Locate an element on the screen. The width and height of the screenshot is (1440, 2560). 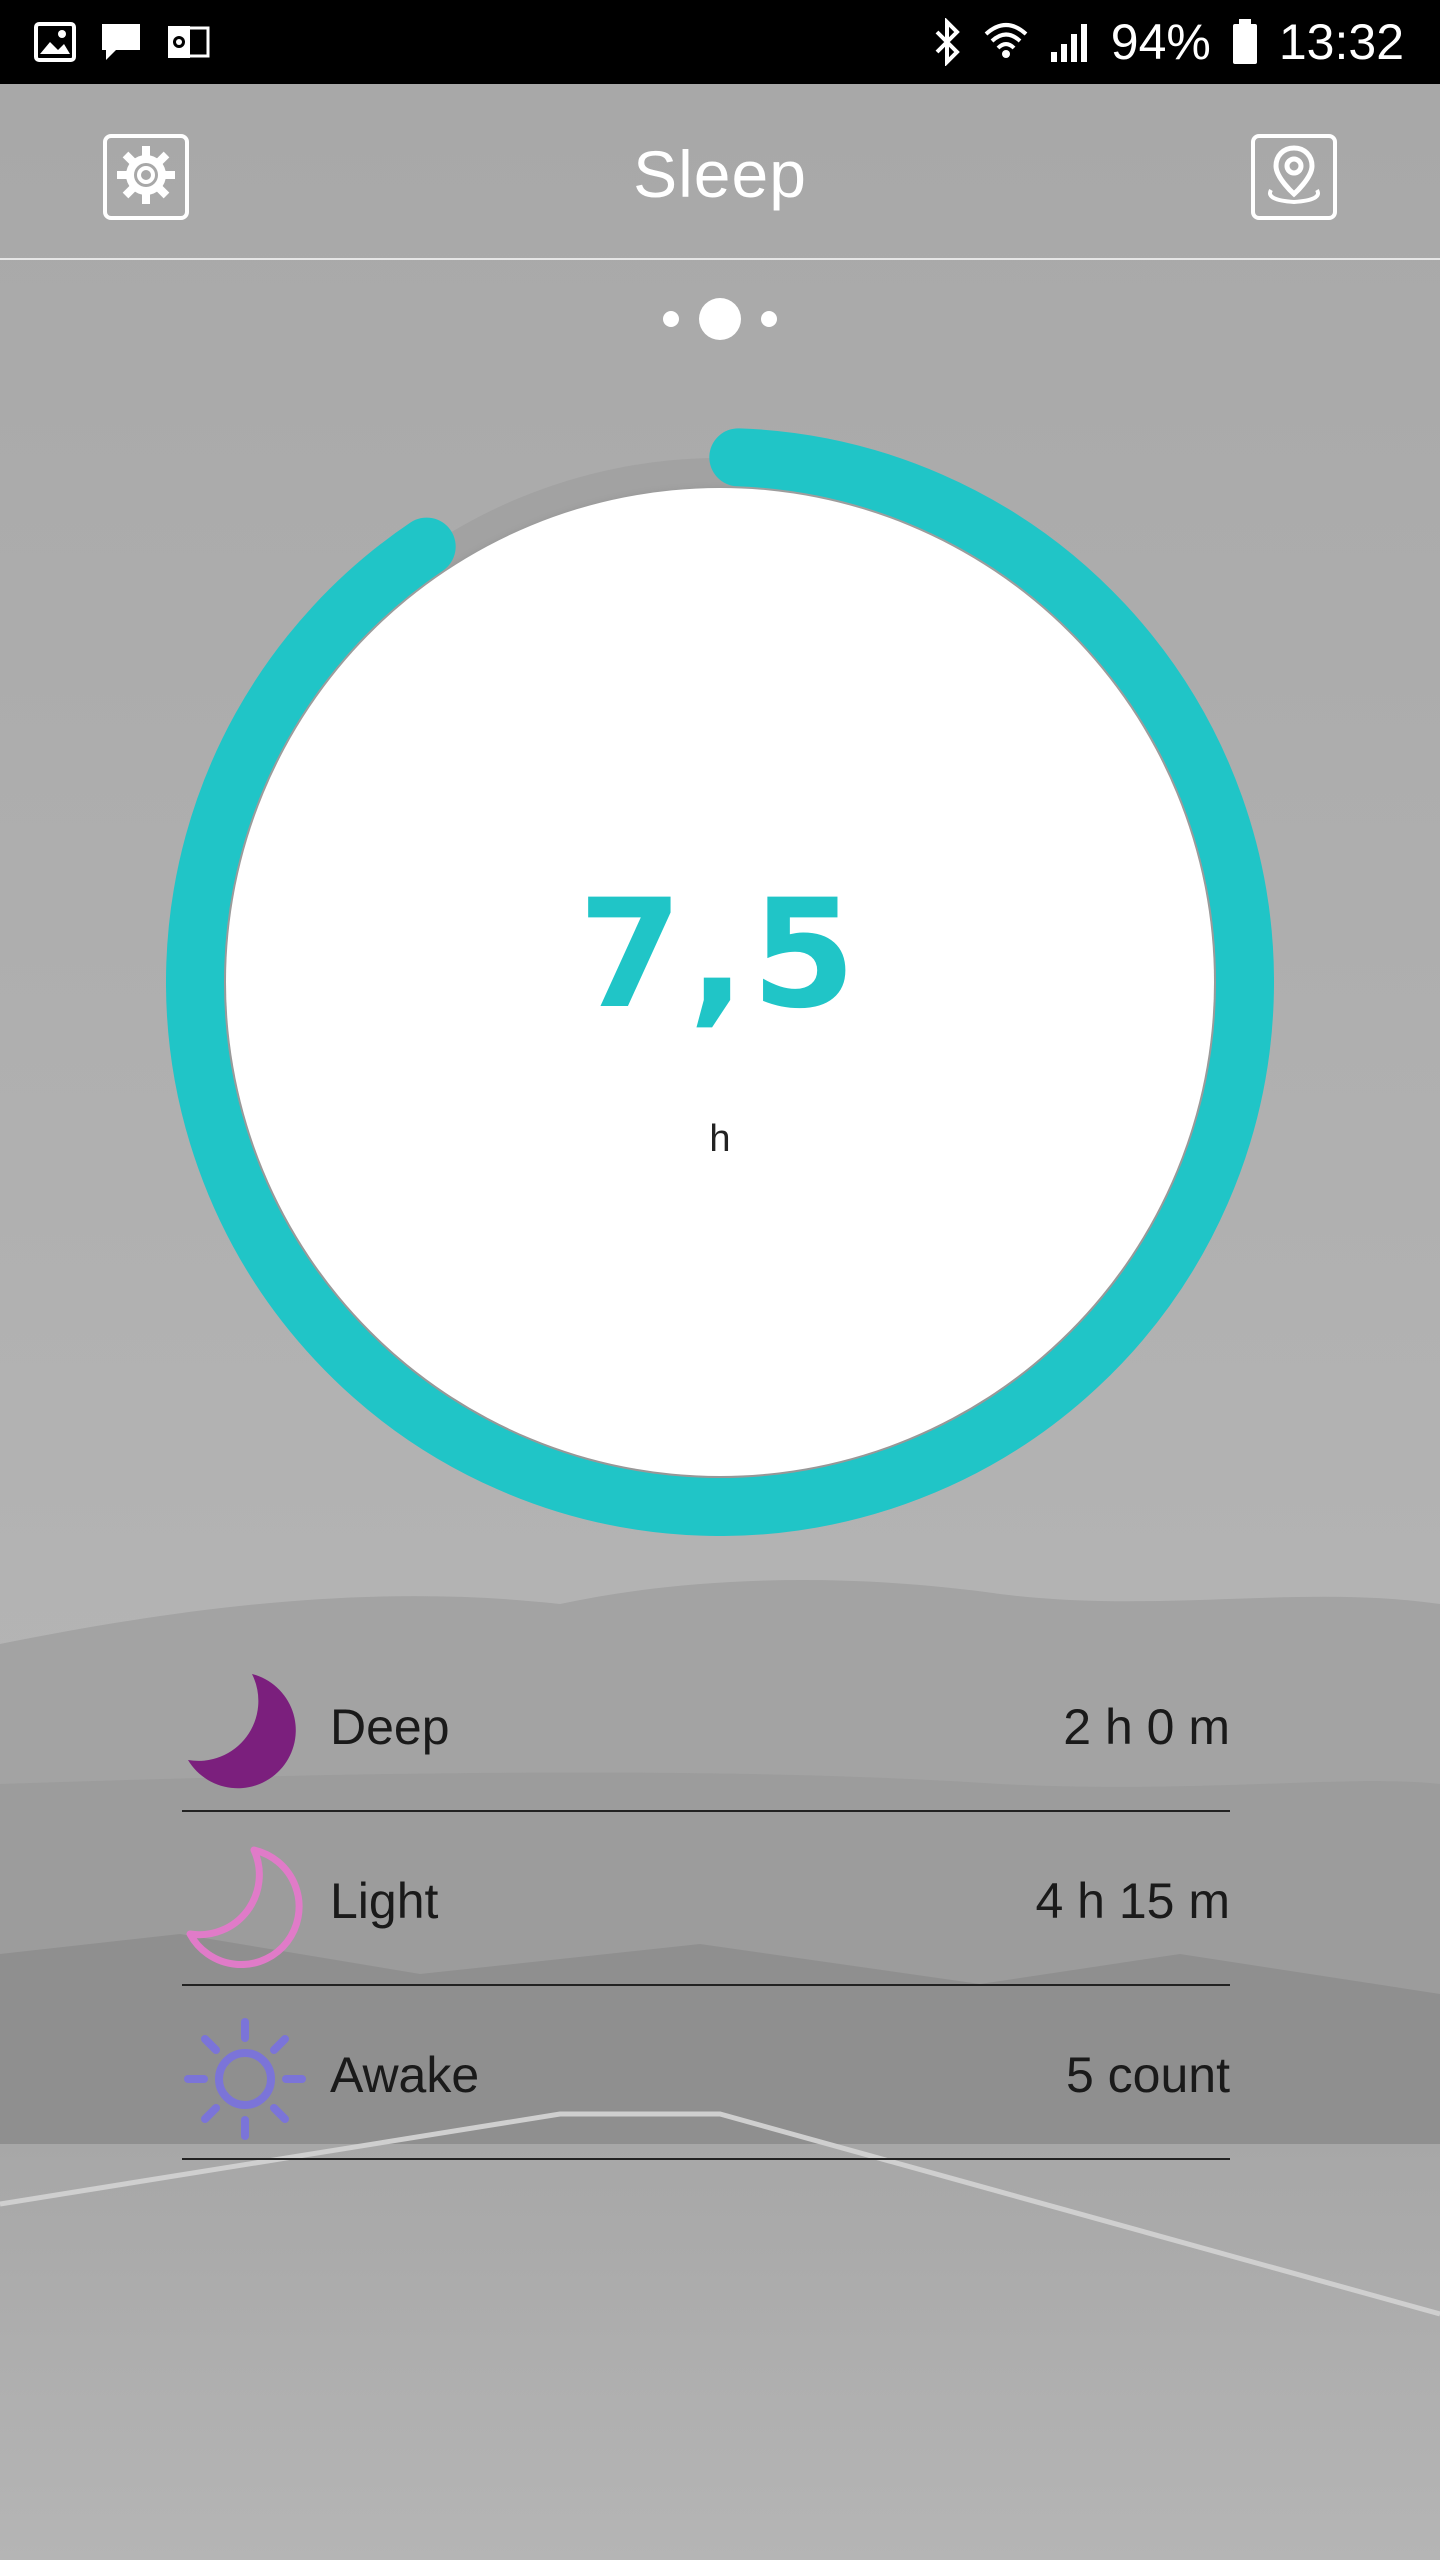
app-header: Sleep is located at coordinates (720, 172).